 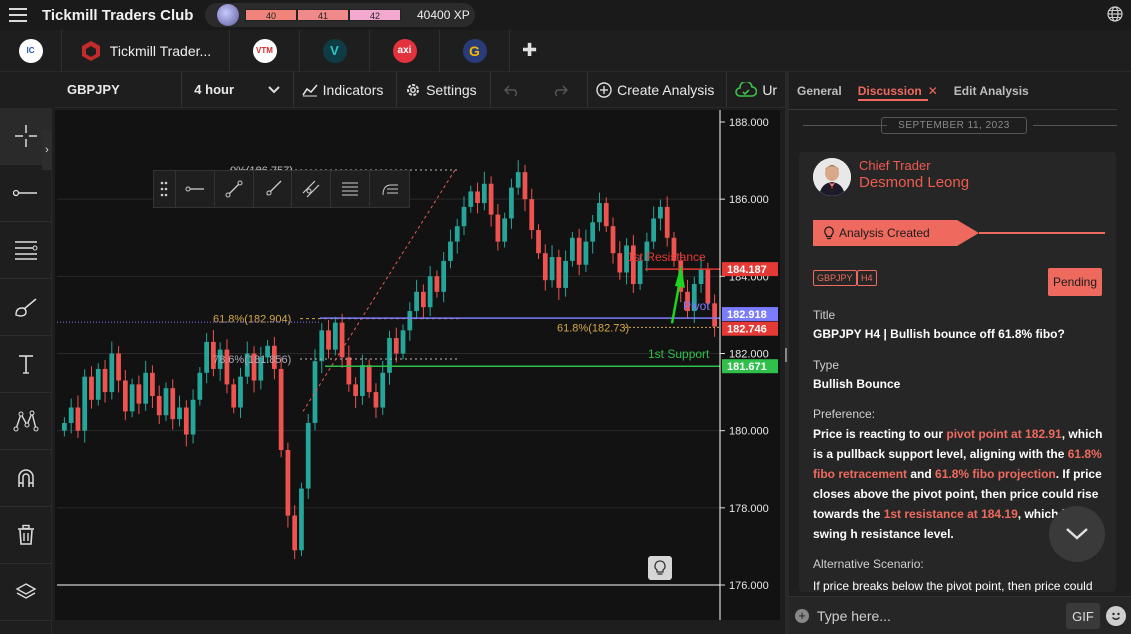 I want to click on tab-axi: axi, so click(x=405, y=50).